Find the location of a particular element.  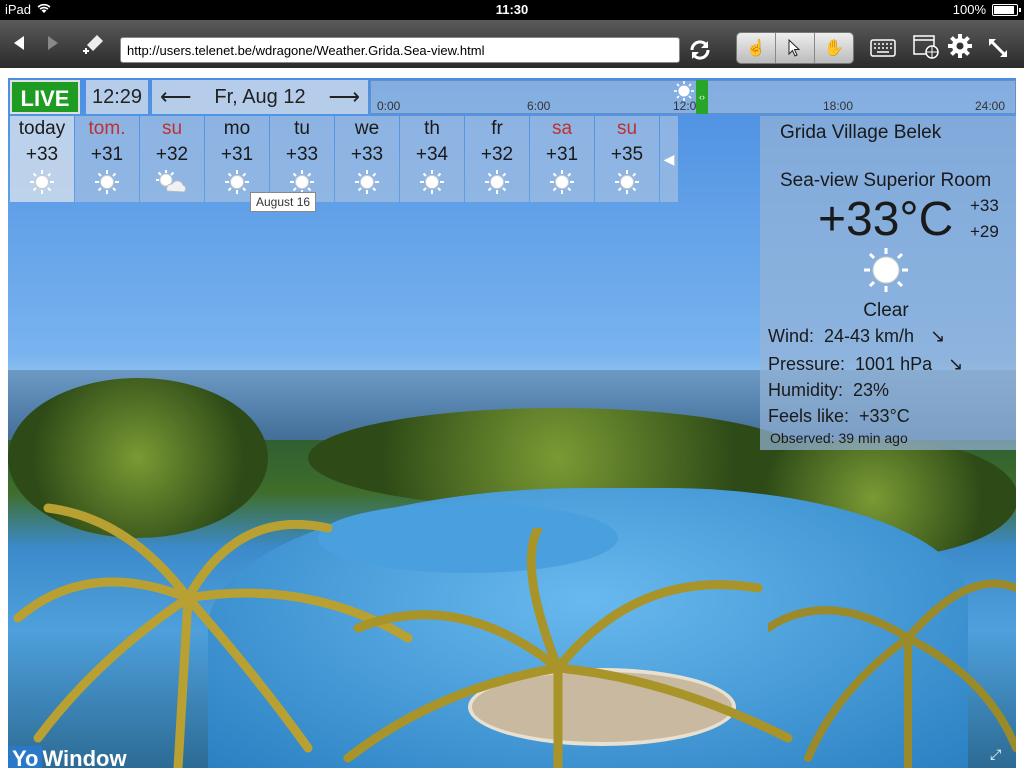

observed-label: Observed: is located at coordinates (802, 438).